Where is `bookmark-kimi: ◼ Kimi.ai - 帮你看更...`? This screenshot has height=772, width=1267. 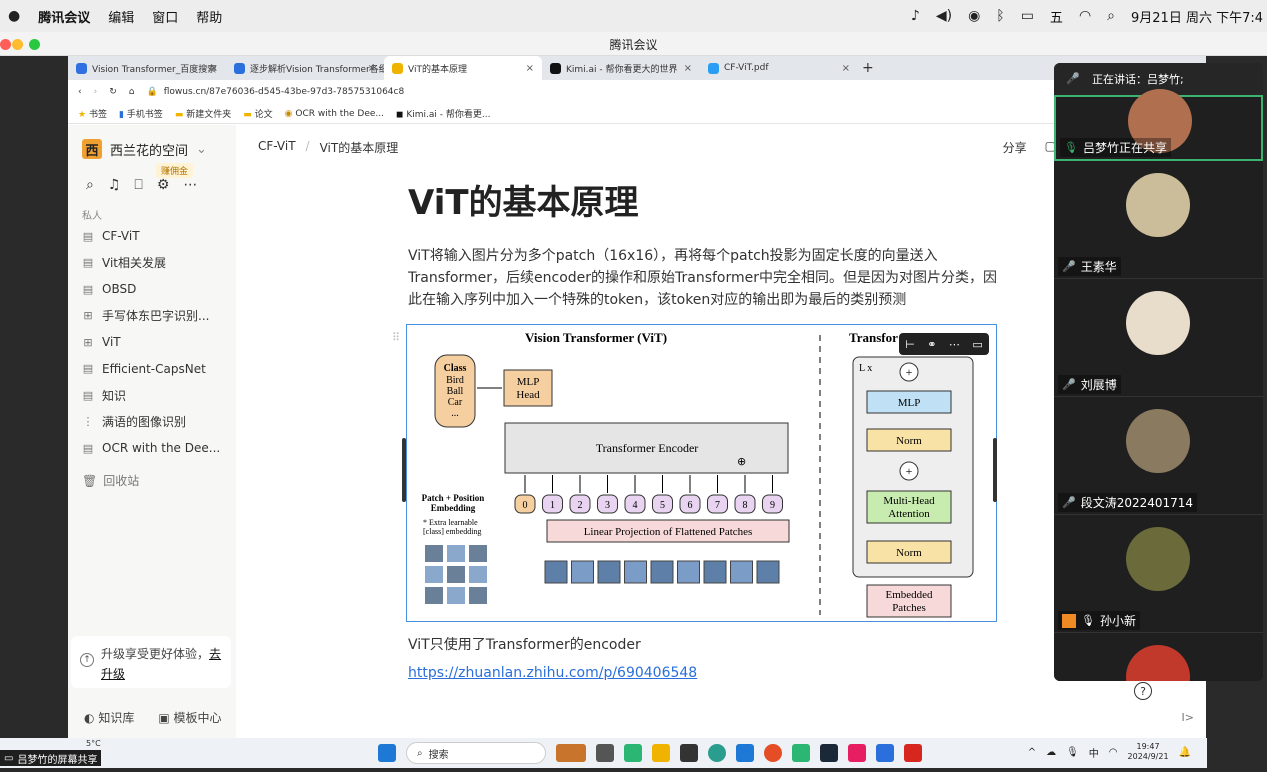
bookmark-kimi: ◼ Kimi.ai - 帮你看更... is located at coordinates (443, 113).